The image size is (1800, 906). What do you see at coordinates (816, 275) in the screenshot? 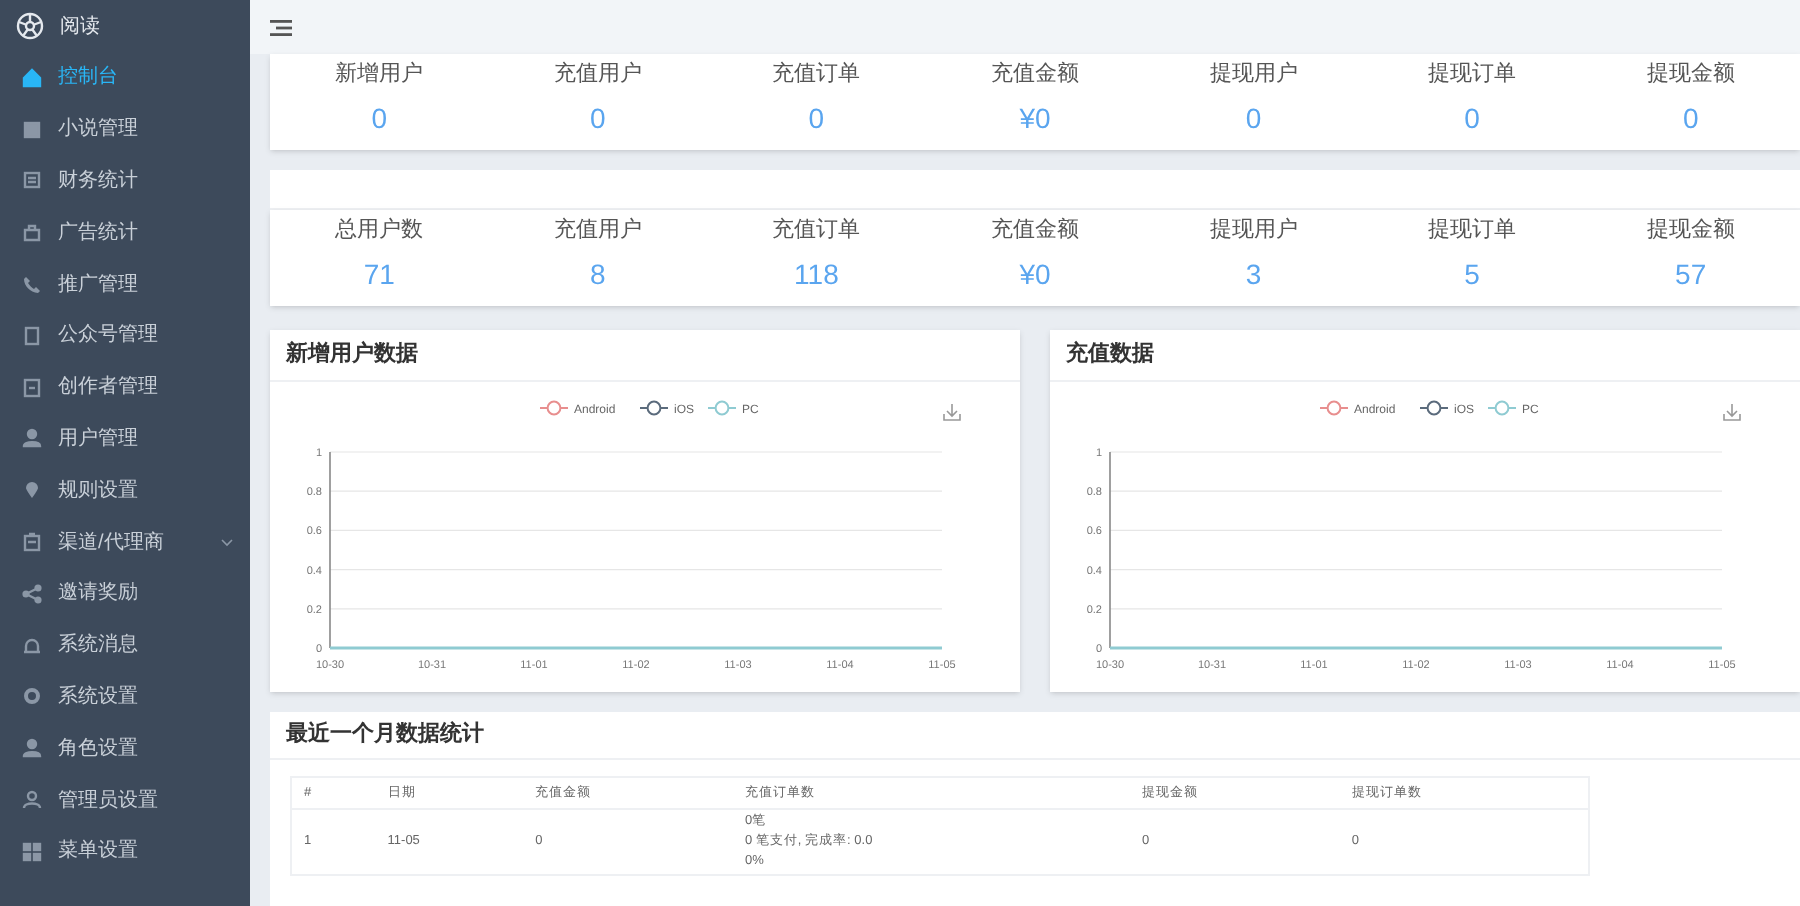
I see `stat-value: 118` at bounding box center [816, 275].